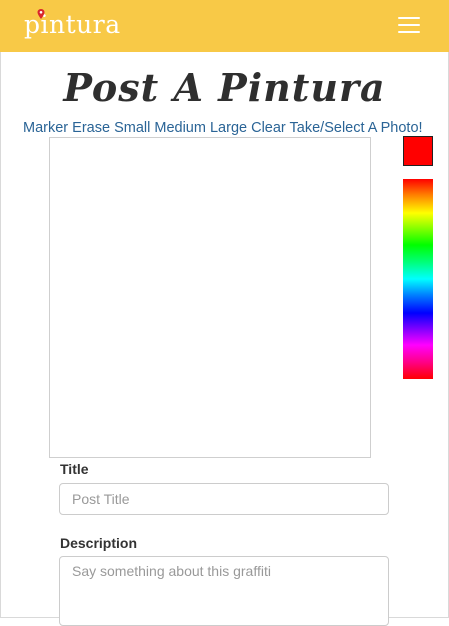 This screenshot has width=449, height=626. What do you see at coordinates (418, 151) in the screenshot?
I see `selected-color-swatch` at bounding box center [418, 151].